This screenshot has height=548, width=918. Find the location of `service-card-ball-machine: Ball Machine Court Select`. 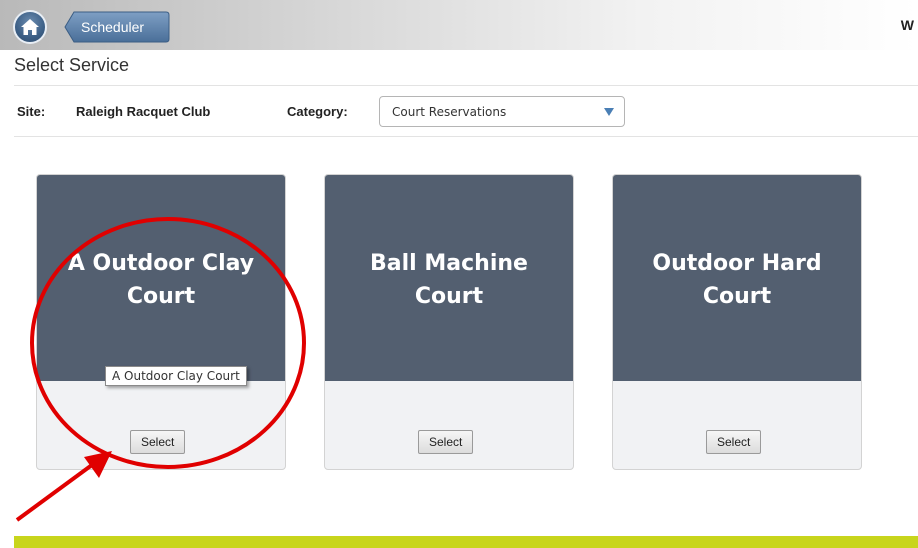

service-card-ball-machine: Ball Machine Court Select is located at coordinates (449, 322).